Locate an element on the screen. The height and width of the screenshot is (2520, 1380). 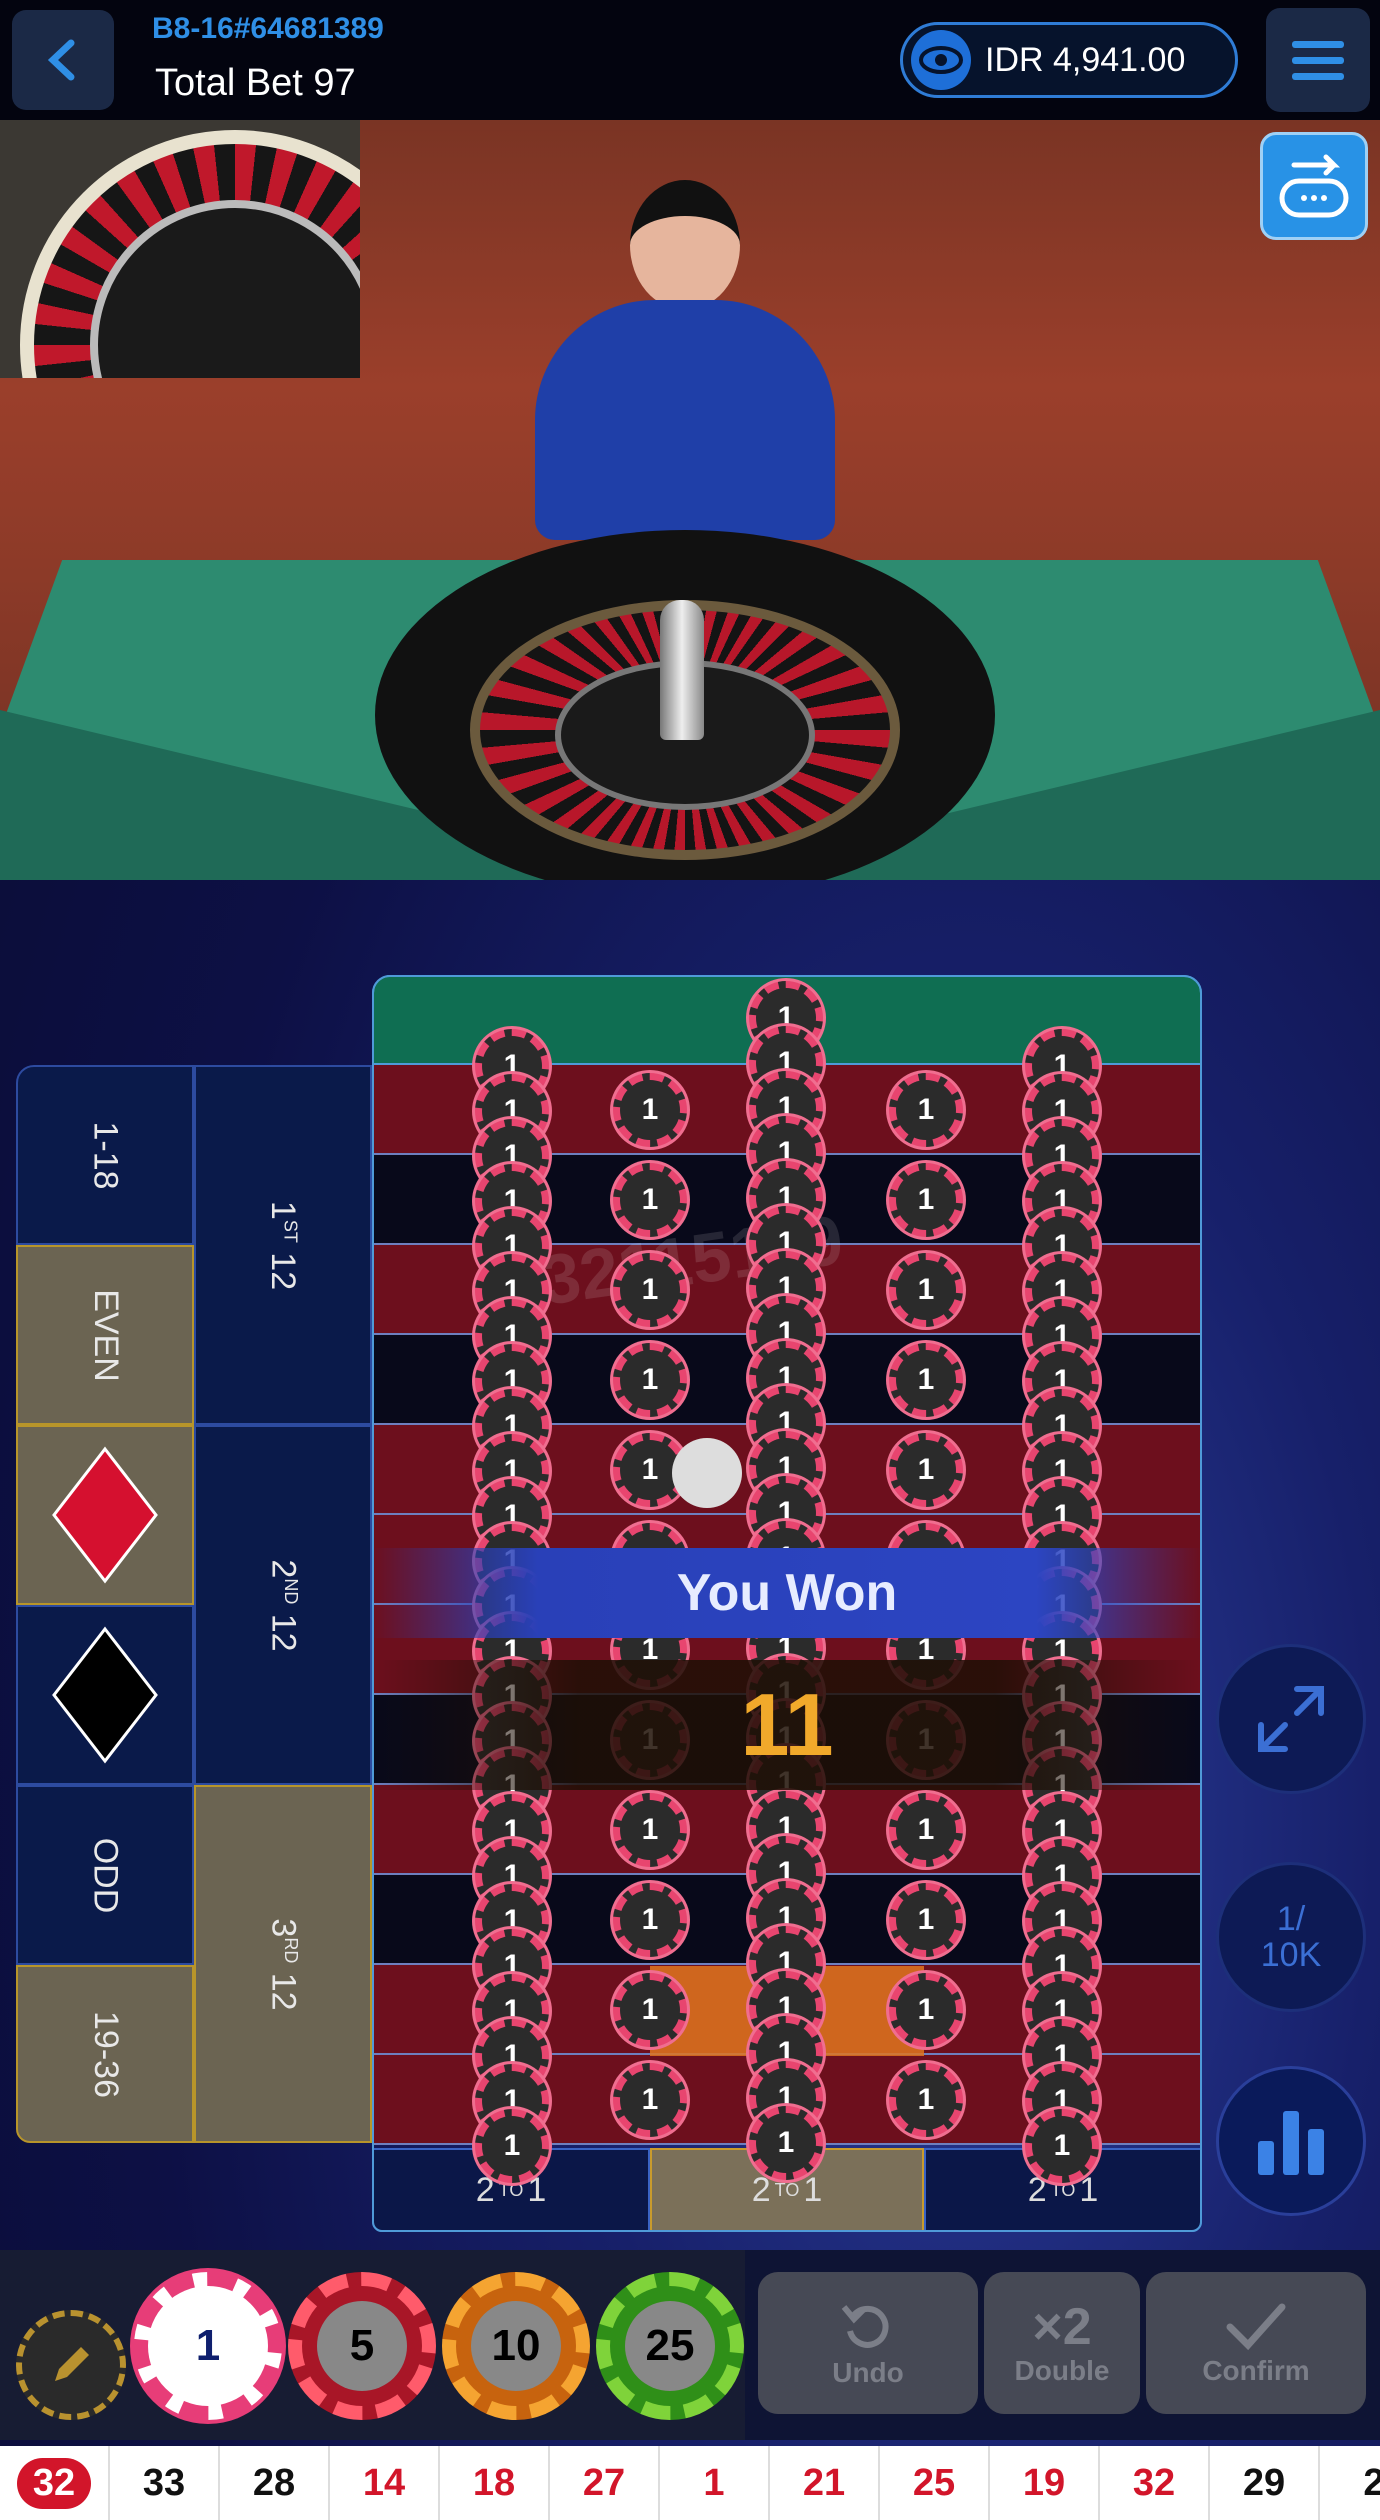
confirm-button: Confirm is located at coordinates (1256, 2343).